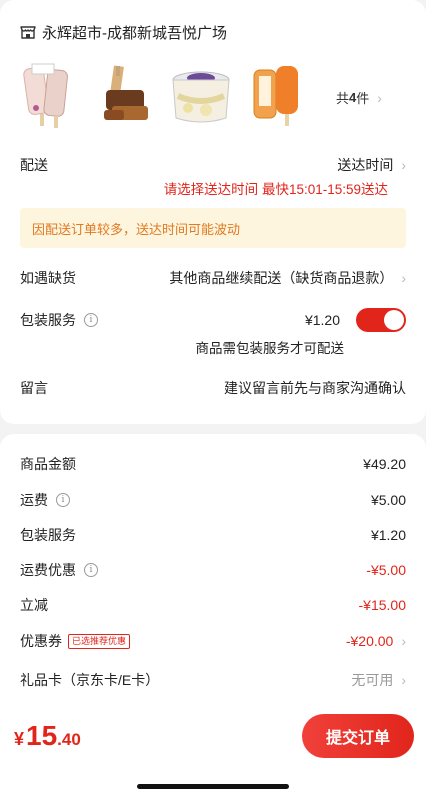  I want to click on store-icon, so click(28, 32).